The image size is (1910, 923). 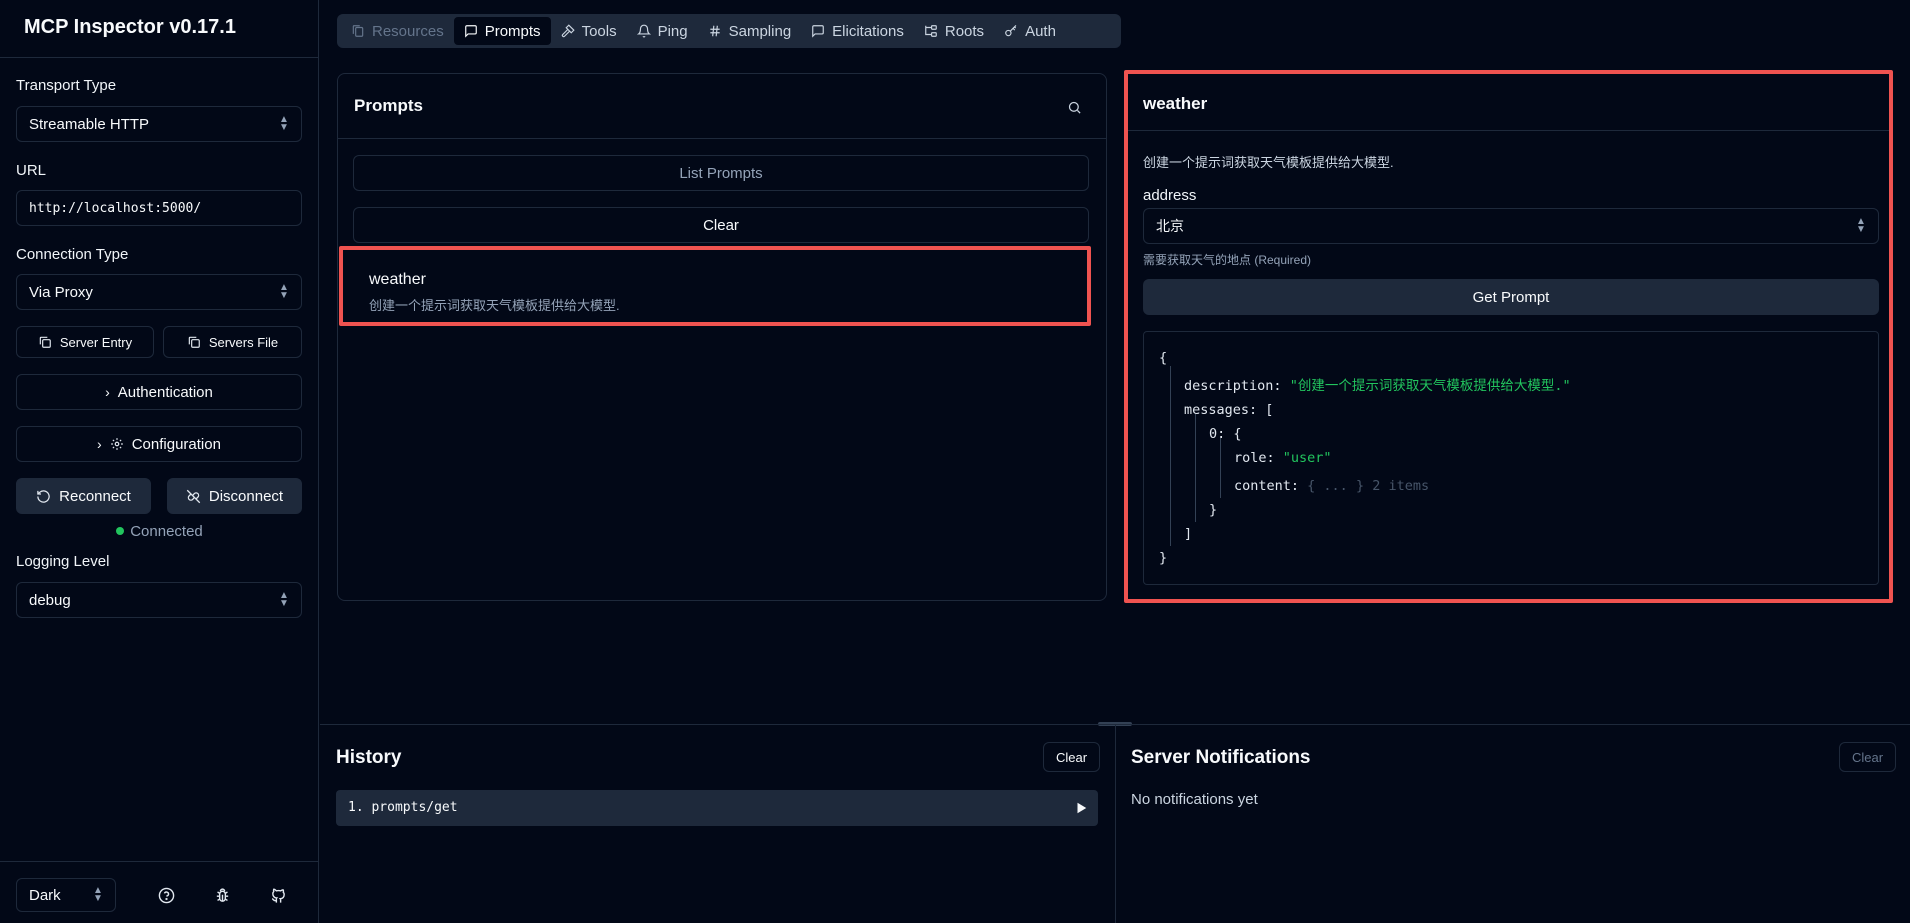 What do you see at coordinates (278, 895) in the screenshot?
I see `github-button` at bounding box center [278, 895].